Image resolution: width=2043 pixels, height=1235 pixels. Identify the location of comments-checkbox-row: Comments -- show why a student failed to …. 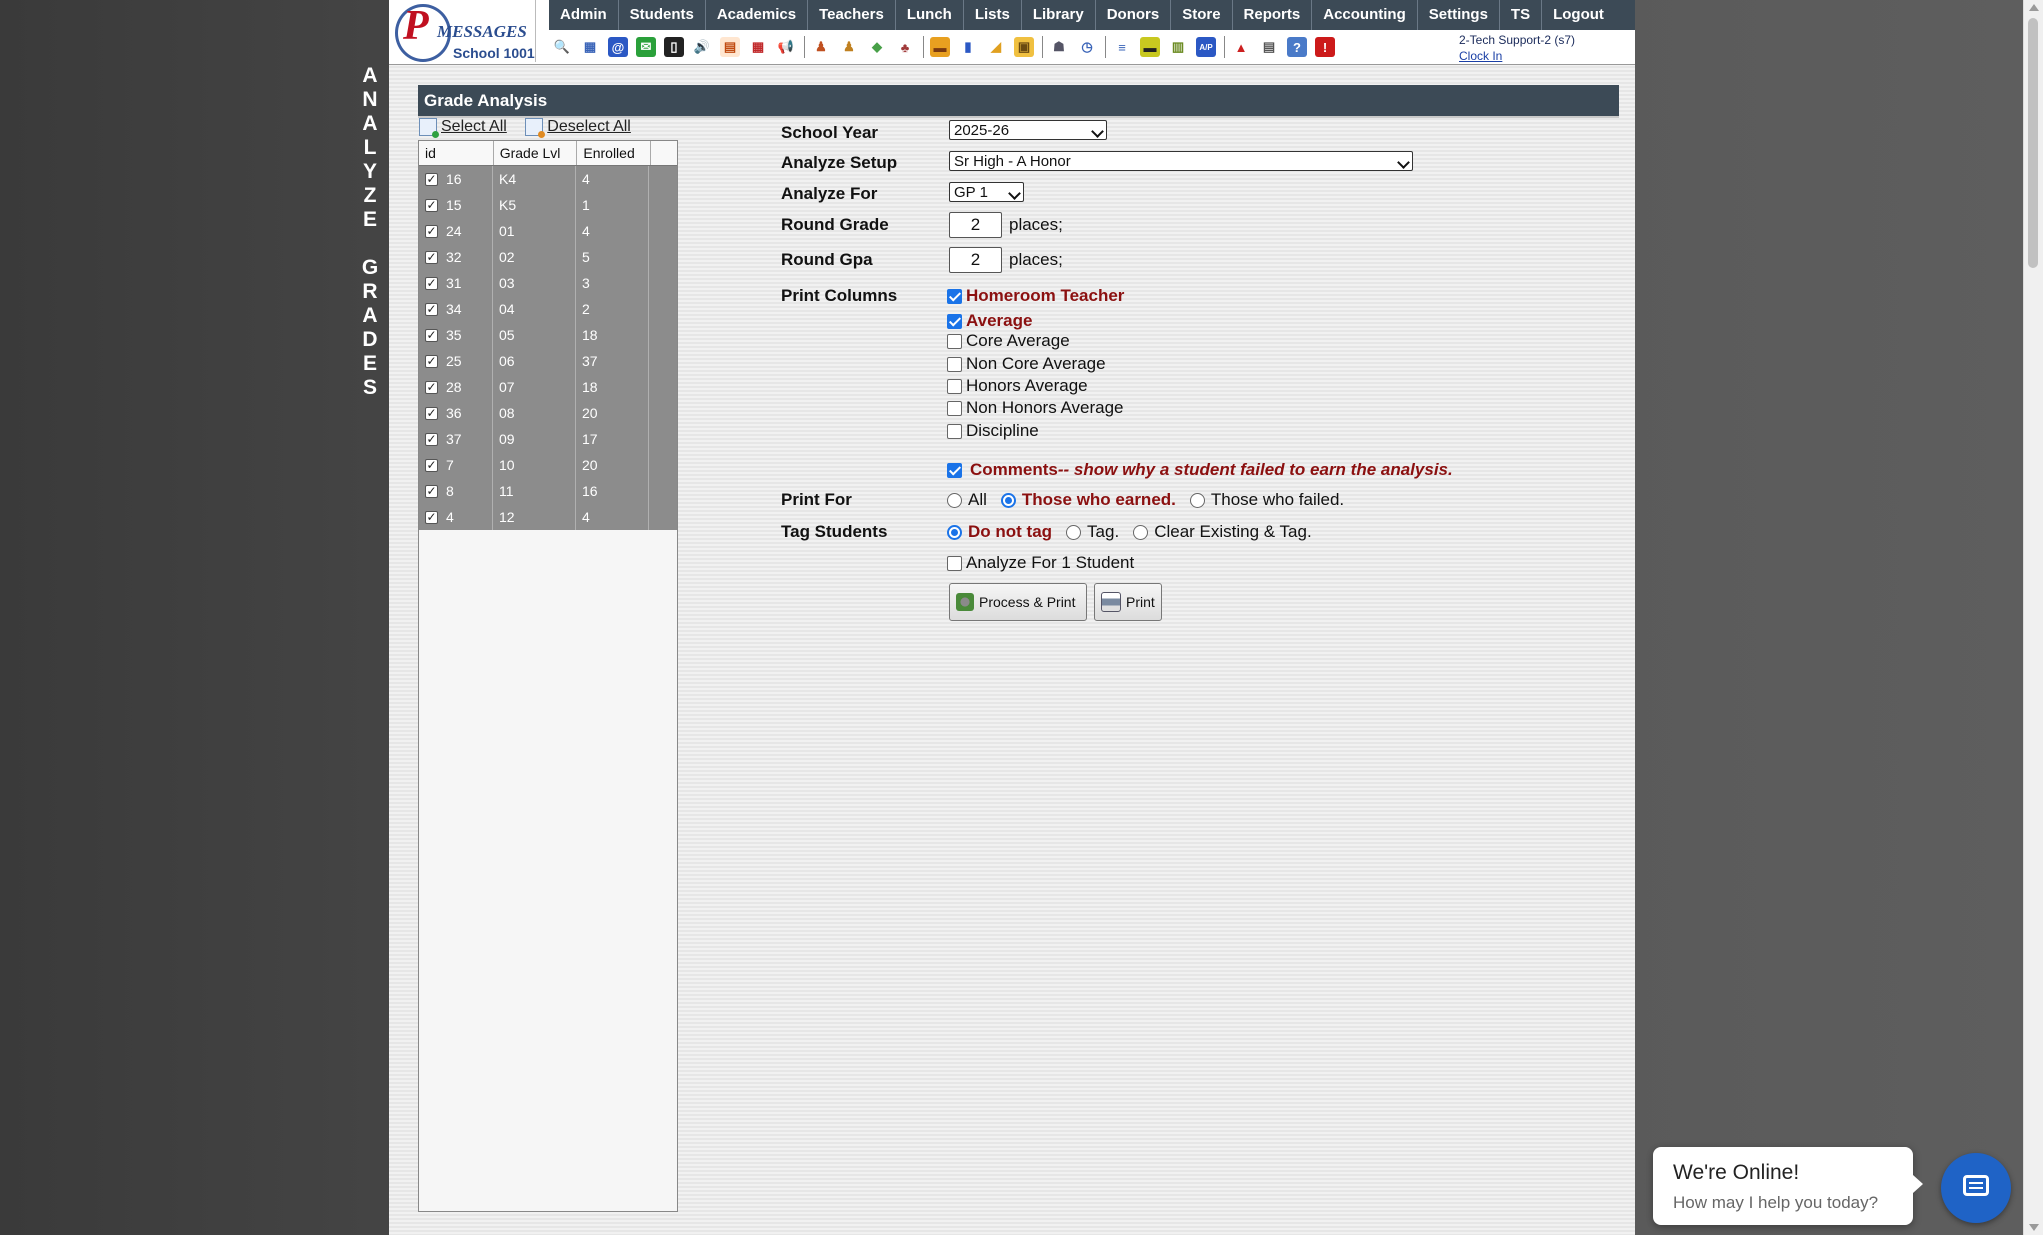
(1200, 470).